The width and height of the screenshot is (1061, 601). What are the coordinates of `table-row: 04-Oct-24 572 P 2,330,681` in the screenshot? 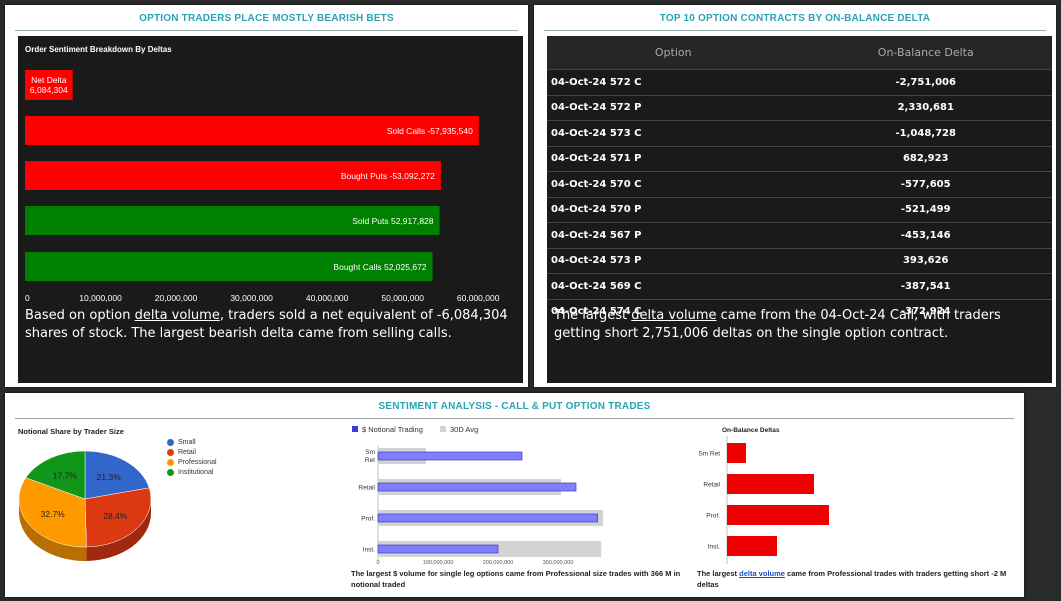 It's located at (799, 107).